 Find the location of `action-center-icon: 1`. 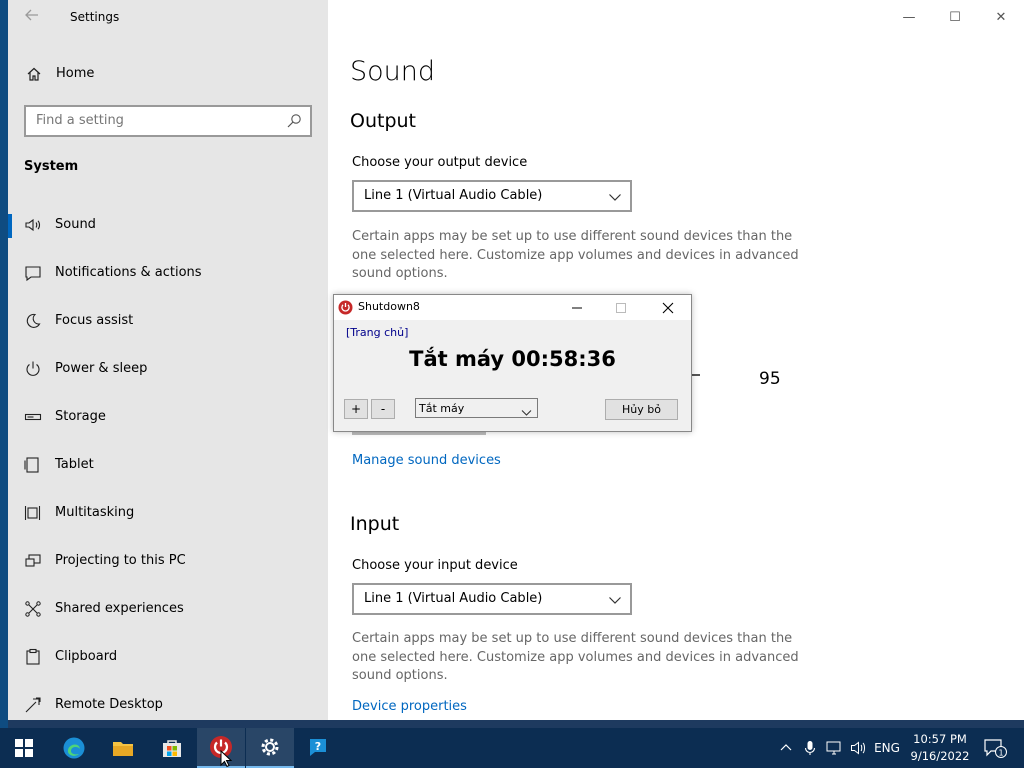

action-center-icon: 1 is located at coordinates (995, 748).